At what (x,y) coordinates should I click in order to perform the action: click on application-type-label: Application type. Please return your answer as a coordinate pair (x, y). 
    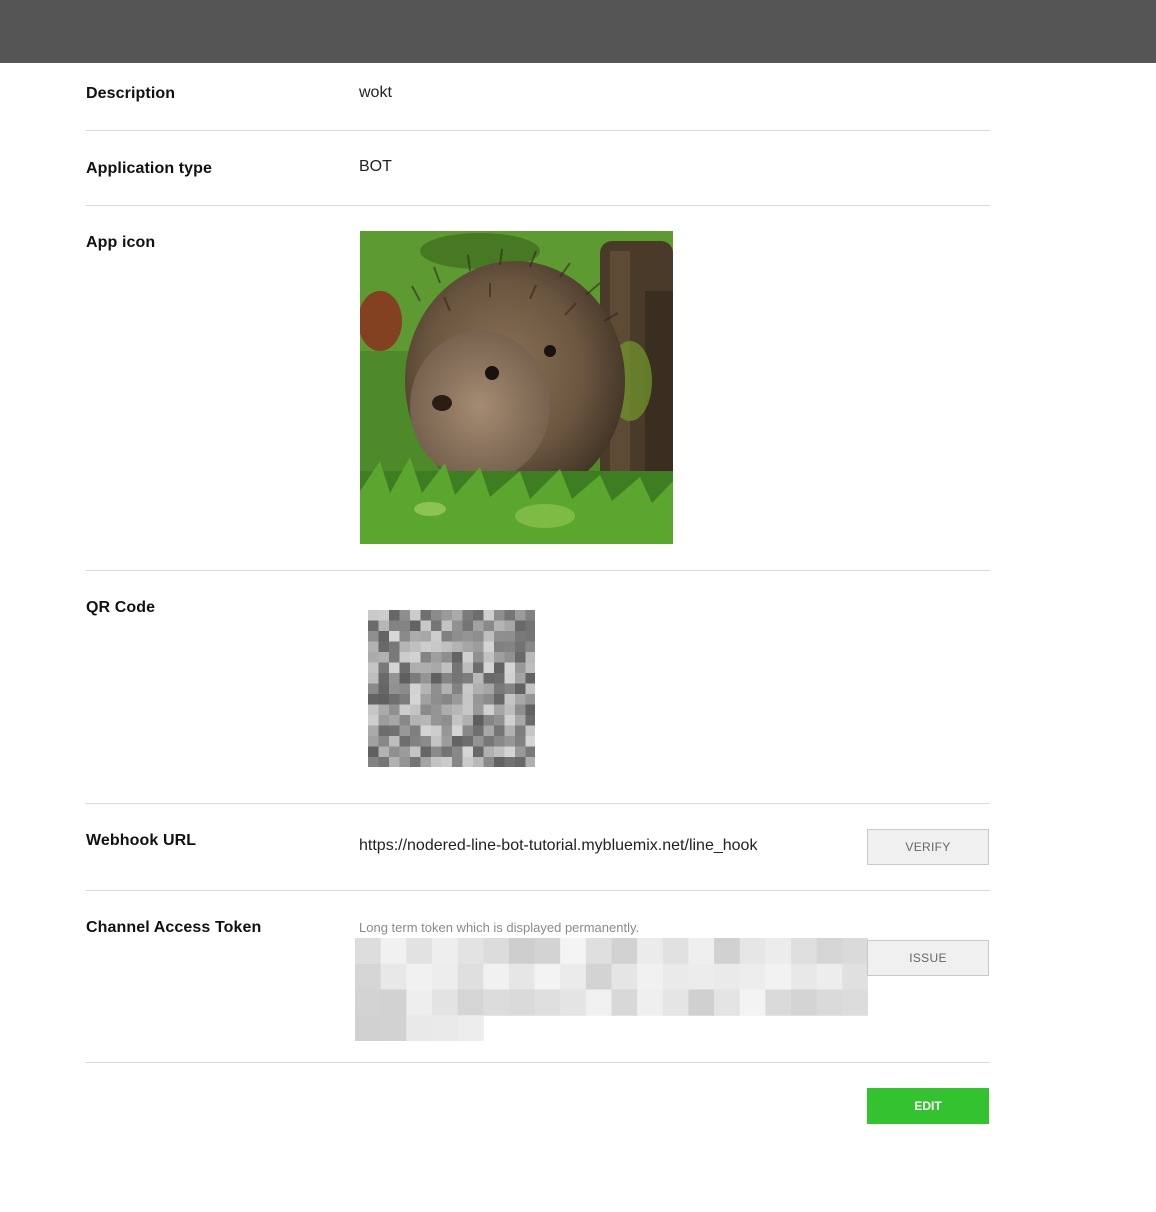
    Looking at the image, I should click on (149, 168).